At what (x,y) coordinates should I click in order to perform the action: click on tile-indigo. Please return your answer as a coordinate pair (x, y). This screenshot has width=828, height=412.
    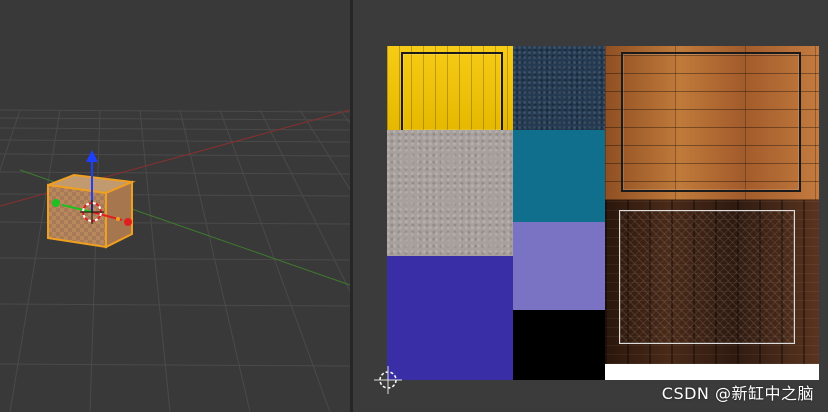
    Looking at the image, I should click on (450, 318).